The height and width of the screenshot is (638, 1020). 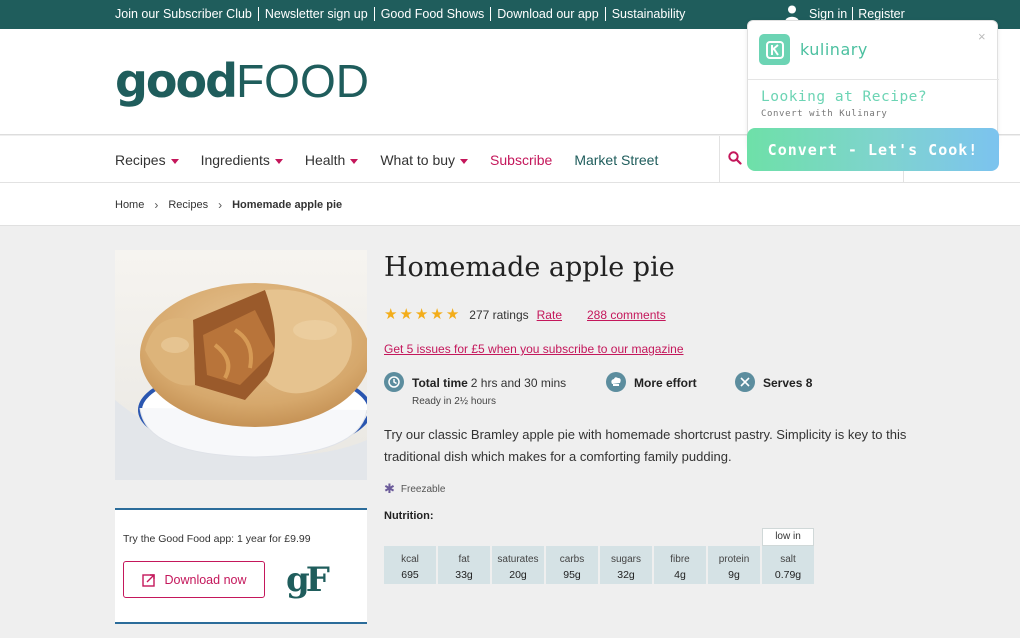 What do you see at coordinates (665, 383) in the screenshot?
I see `effort-label: More effort` at bounding box center [665, 383].